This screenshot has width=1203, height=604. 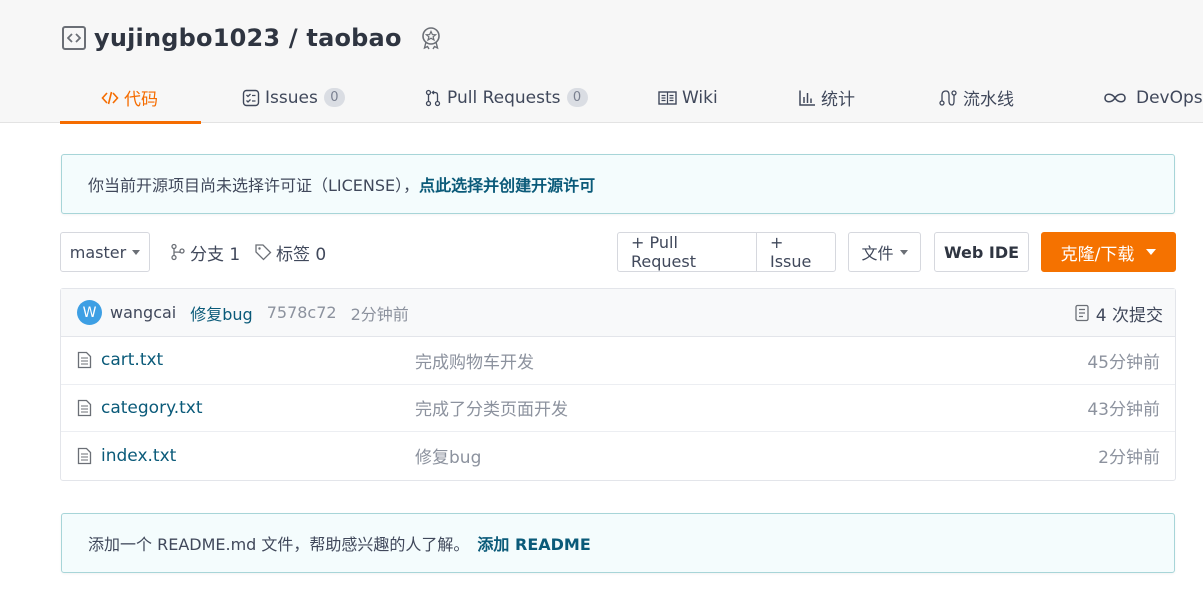 What do you see at coordinates (877, 253) in the screenshot?
I see `file-menu-label: 文件` at bounding box center [877, 253].